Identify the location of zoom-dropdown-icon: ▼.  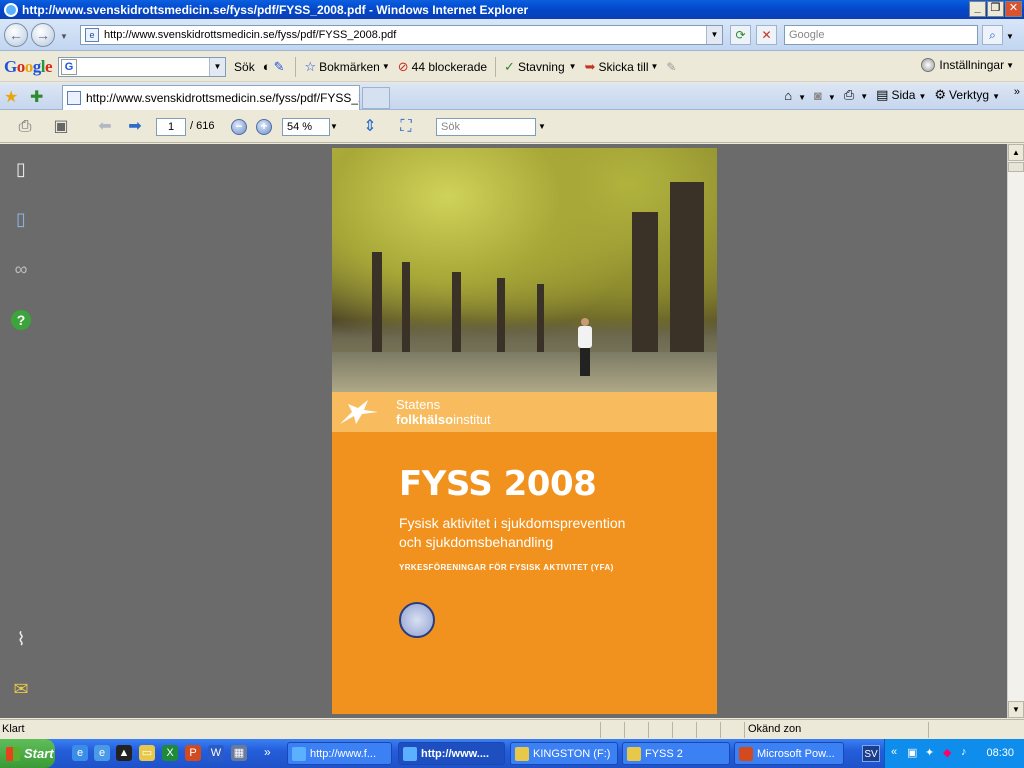
(334, 126).